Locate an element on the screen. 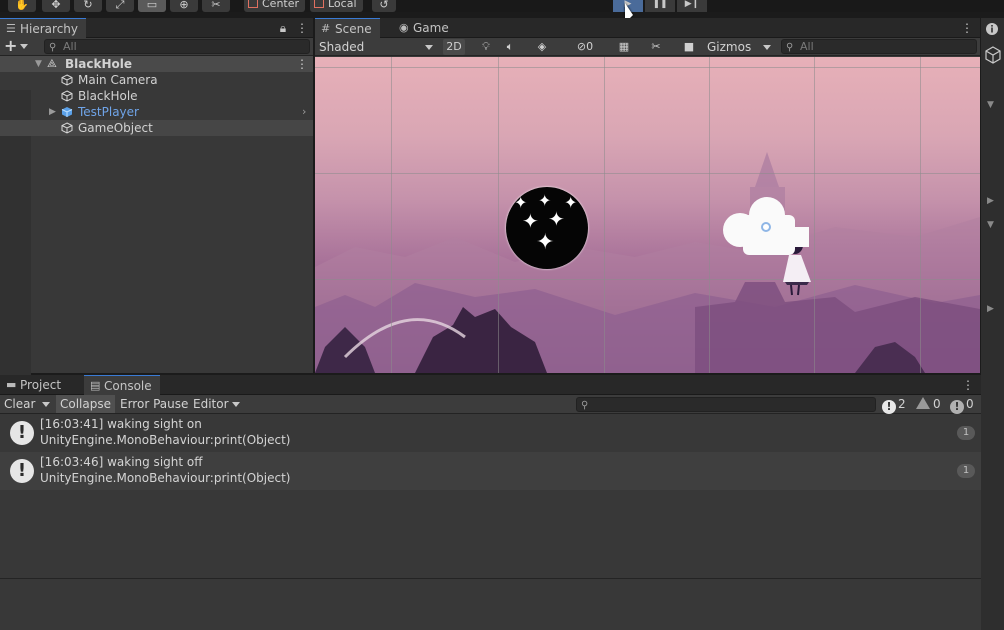  console-icon: ▤ is located at coordinates (95, 385).